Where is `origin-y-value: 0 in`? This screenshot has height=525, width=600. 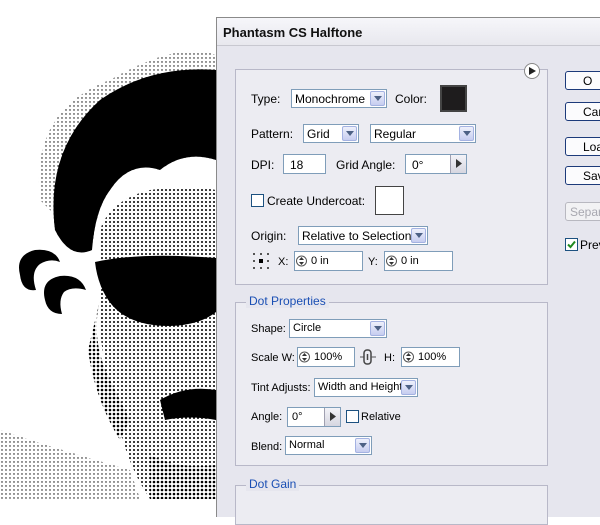
origin-y-value: 0 in is located at coordinates (410, 261).